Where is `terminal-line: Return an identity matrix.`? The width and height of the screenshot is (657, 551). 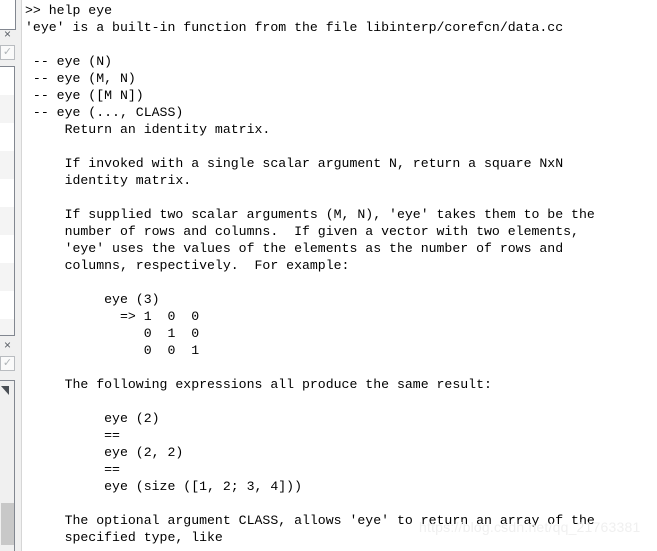
terminal-line: Return an identity matrix. is located at coordinates (148, 129).